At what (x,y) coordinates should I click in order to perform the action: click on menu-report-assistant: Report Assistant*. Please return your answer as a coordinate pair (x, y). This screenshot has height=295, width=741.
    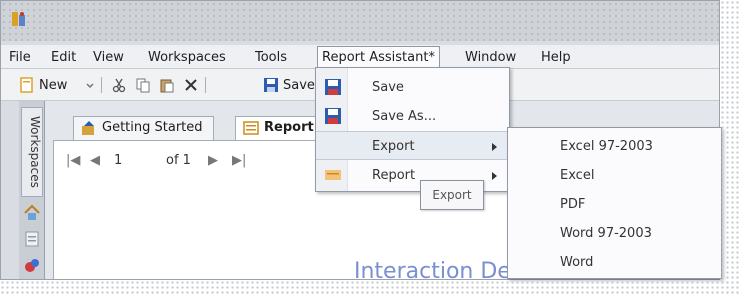
    Looking at the image, I should click on (378, 57).